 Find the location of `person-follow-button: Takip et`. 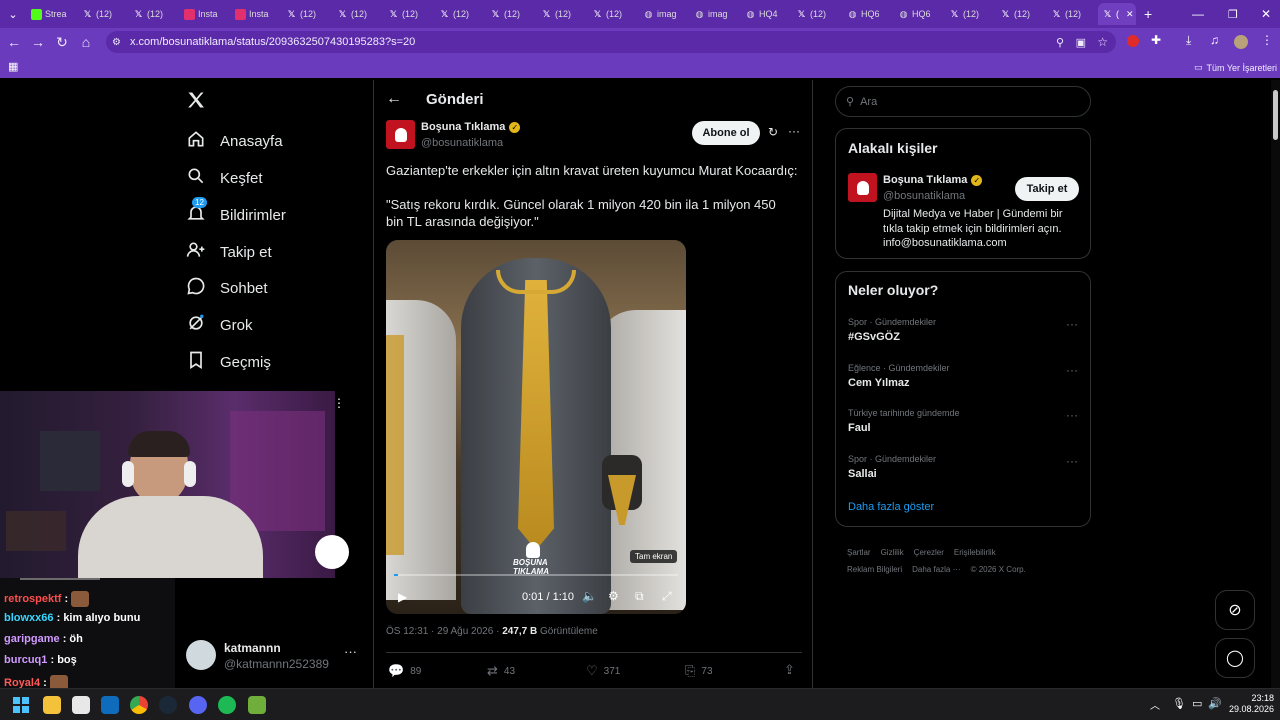

person-follow-button: Takip et is located at coordinates (1047, 189).